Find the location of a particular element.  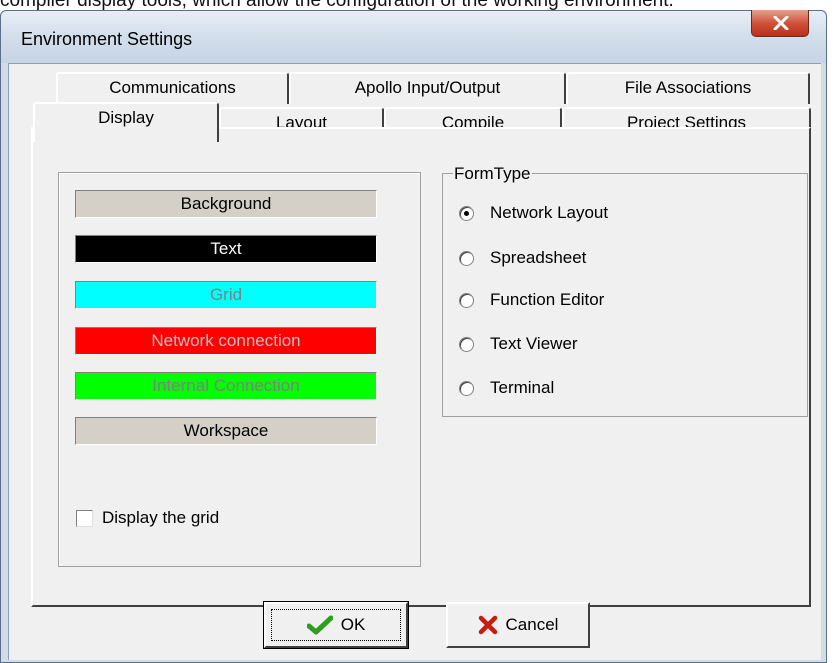

tab-label: Apollo Input/Output is located at coordinates (427, 87).